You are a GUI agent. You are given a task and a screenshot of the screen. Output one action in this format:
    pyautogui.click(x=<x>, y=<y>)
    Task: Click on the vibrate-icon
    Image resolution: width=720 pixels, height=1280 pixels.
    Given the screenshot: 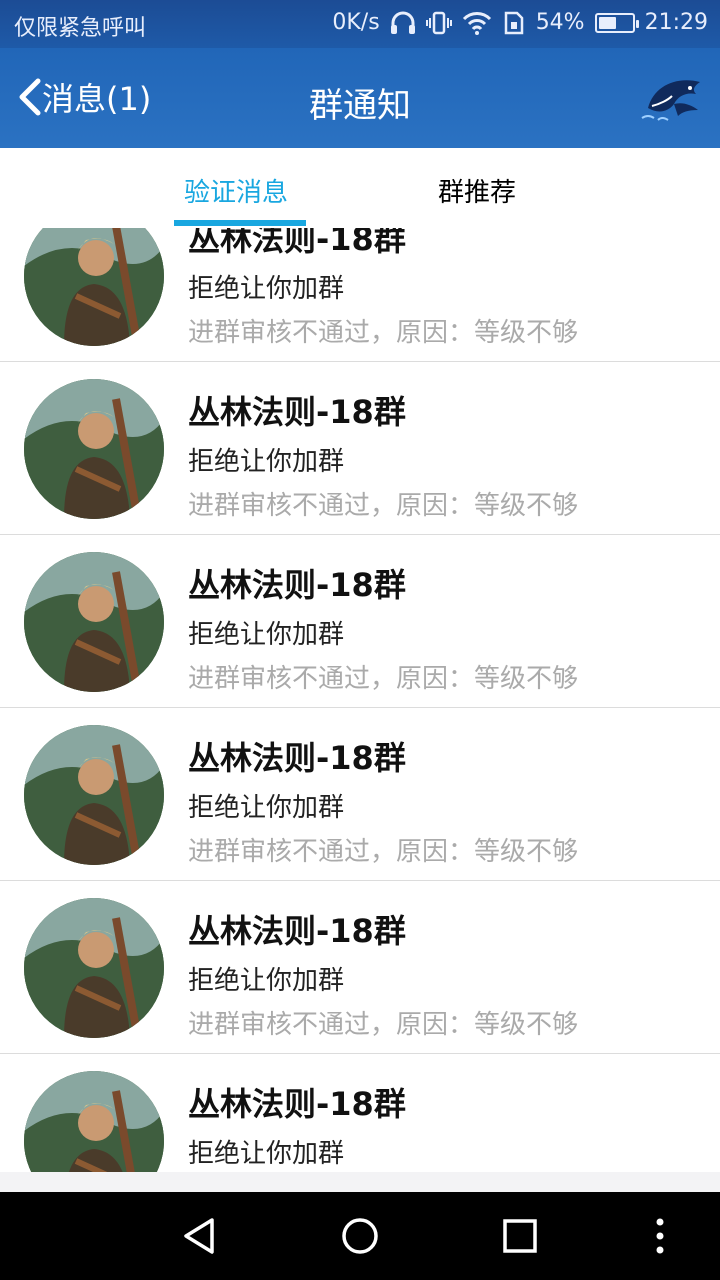 What is the action you would take?
    pyautogui.click(x=438, y=22)
    